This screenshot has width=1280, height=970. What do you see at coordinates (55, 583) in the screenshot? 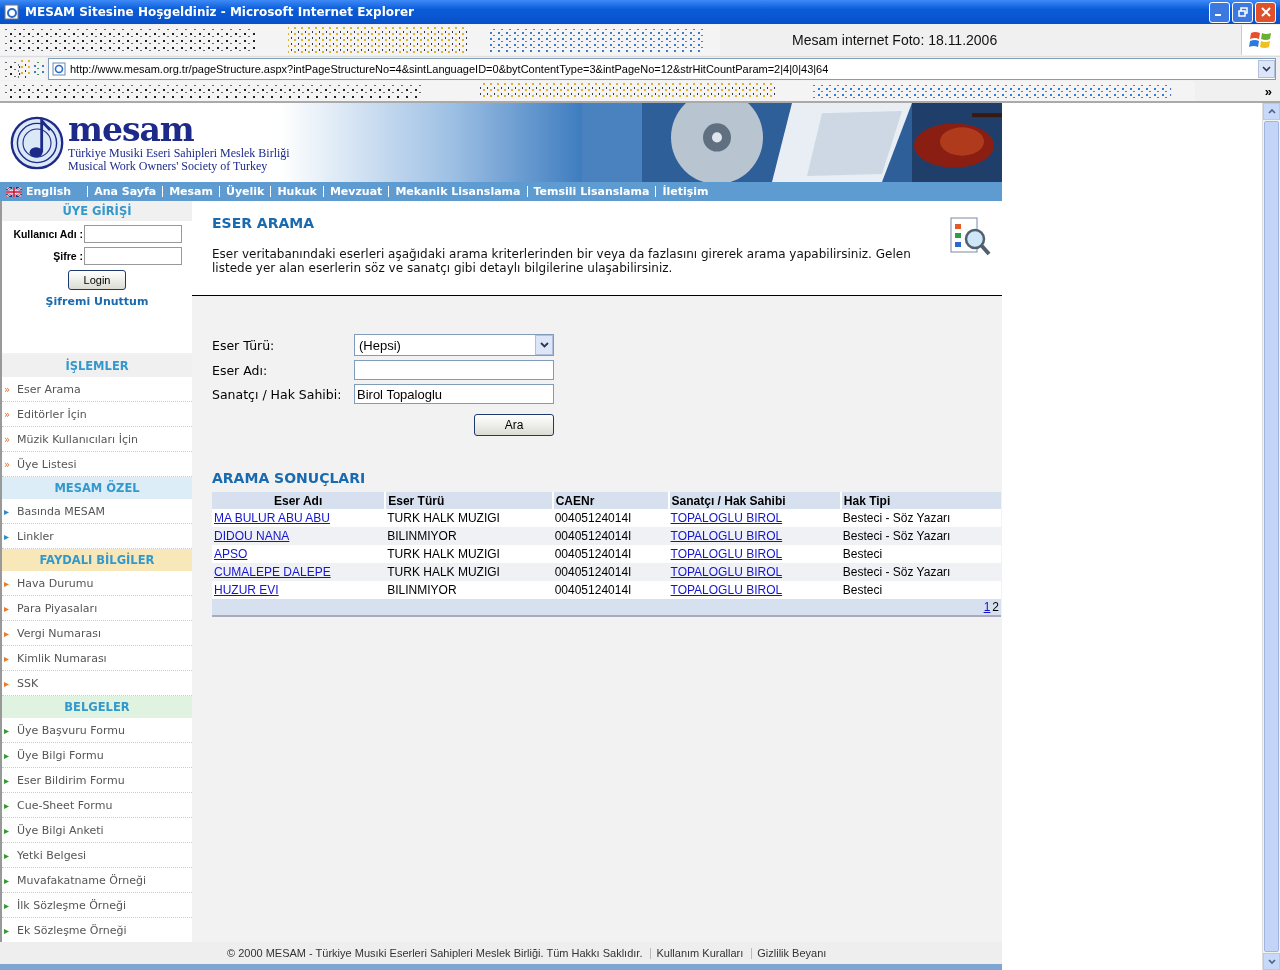
I see `link-label: Hava Durumu` at bounding box center [55, 583].